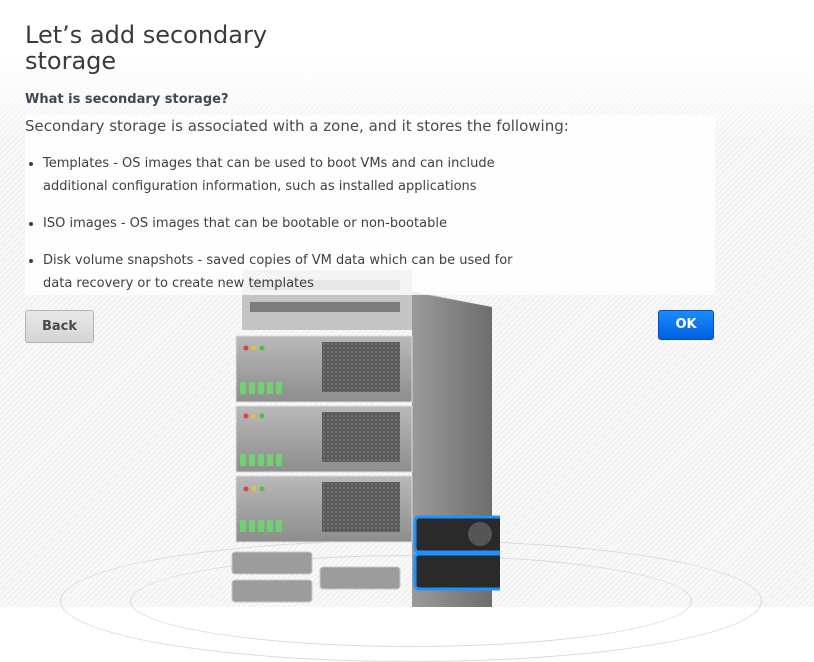  Describe the element at coordinates (146, 48) in the screenshot. I see `page-title: Let’s add secondary storage` at that location.